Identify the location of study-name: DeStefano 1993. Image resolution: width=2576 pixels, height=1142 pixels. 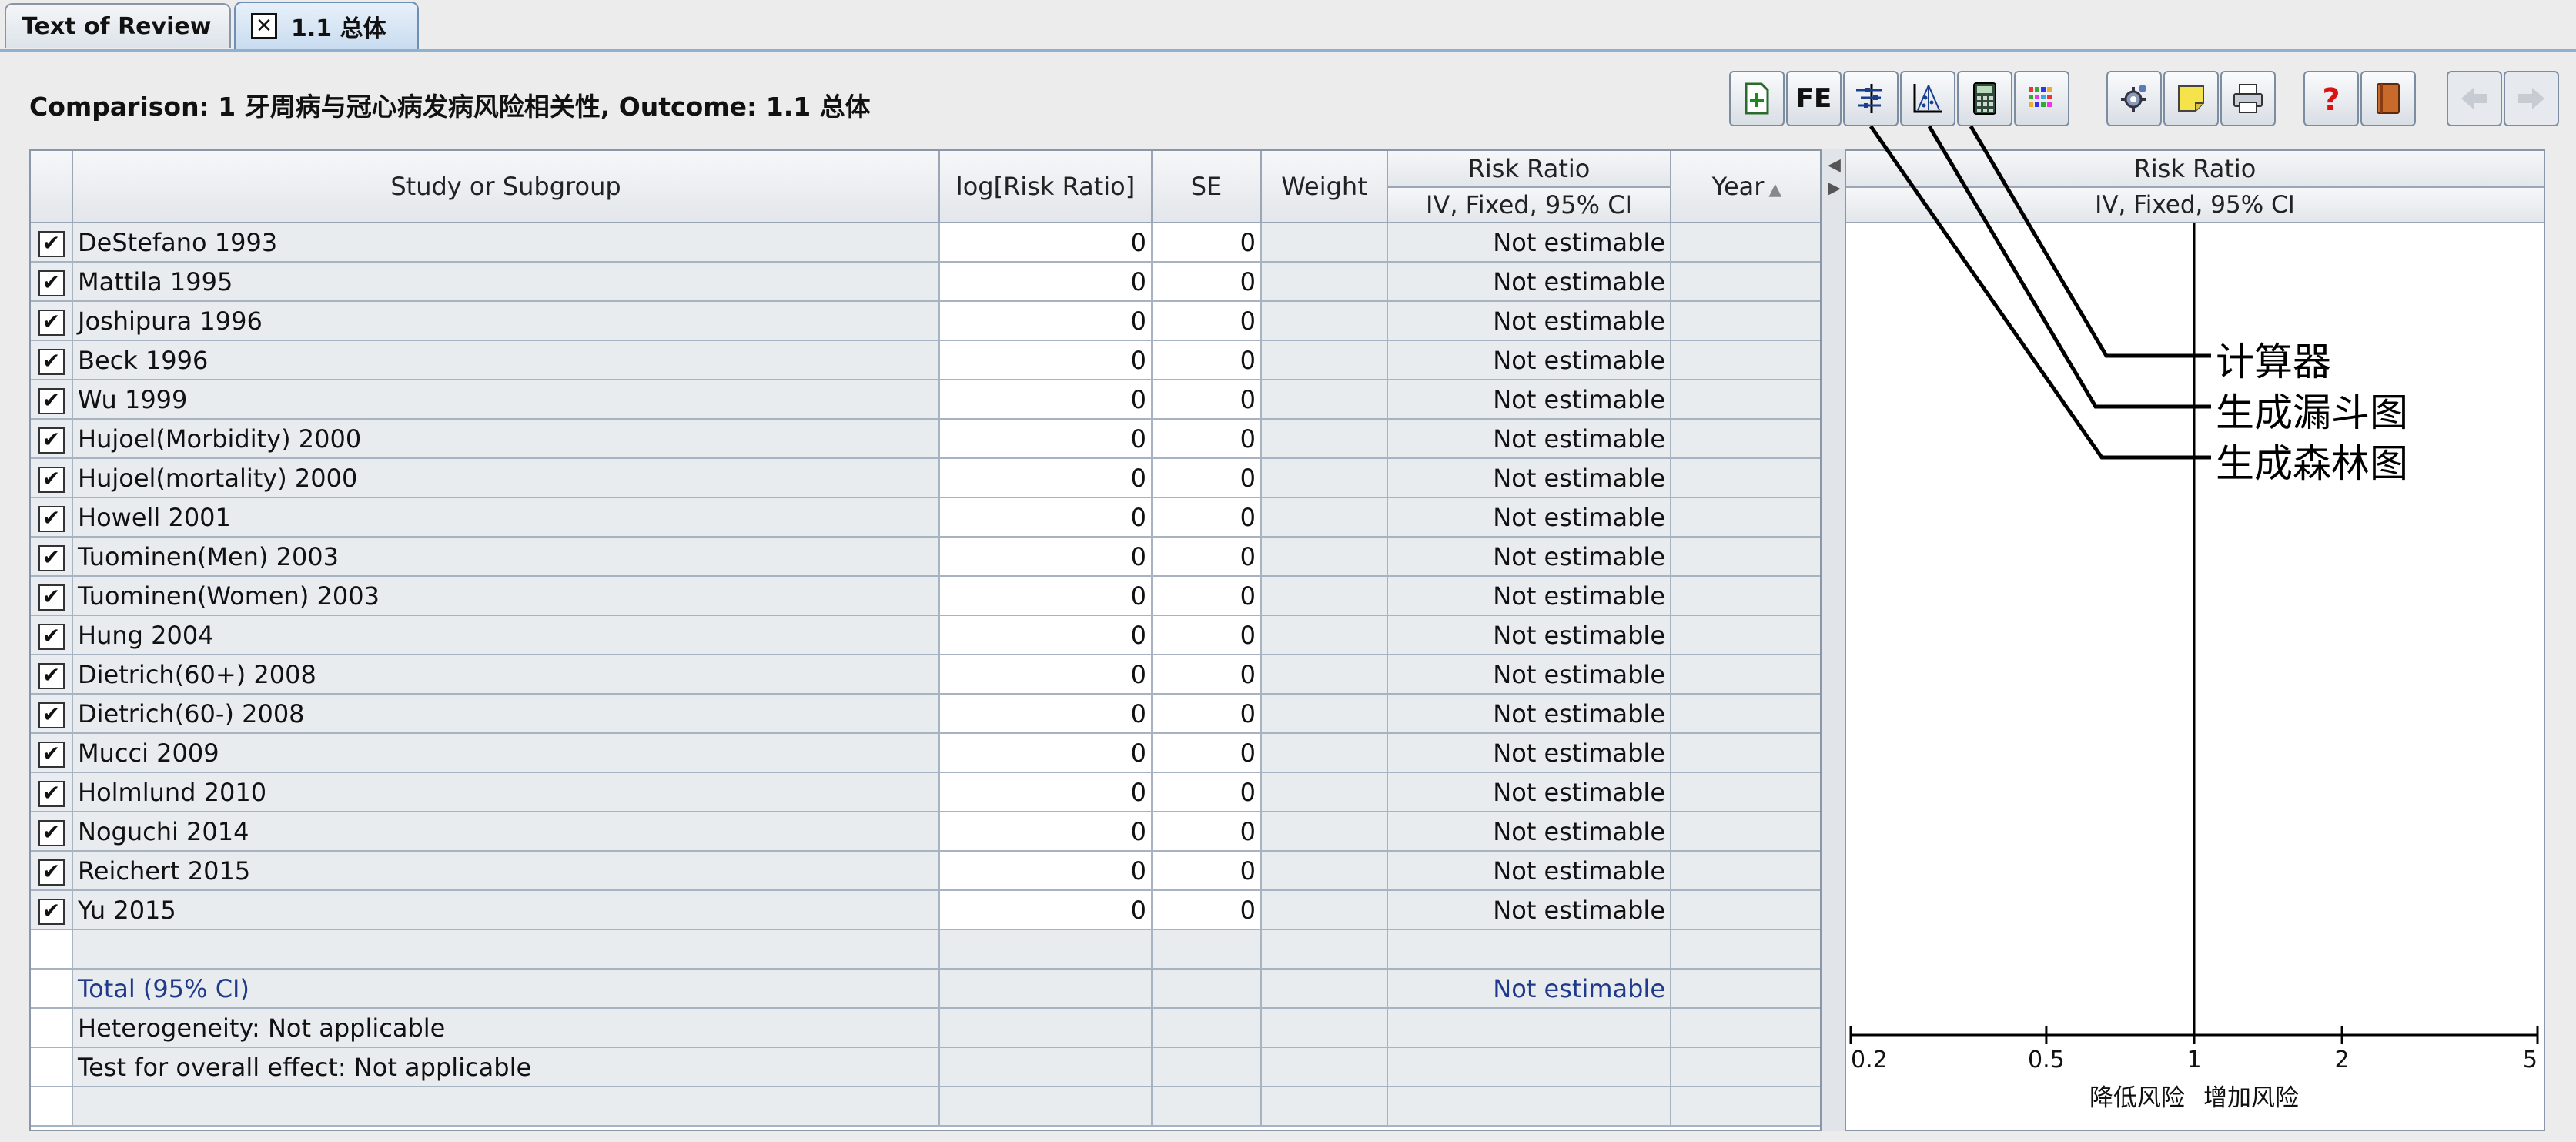
(506, 243).